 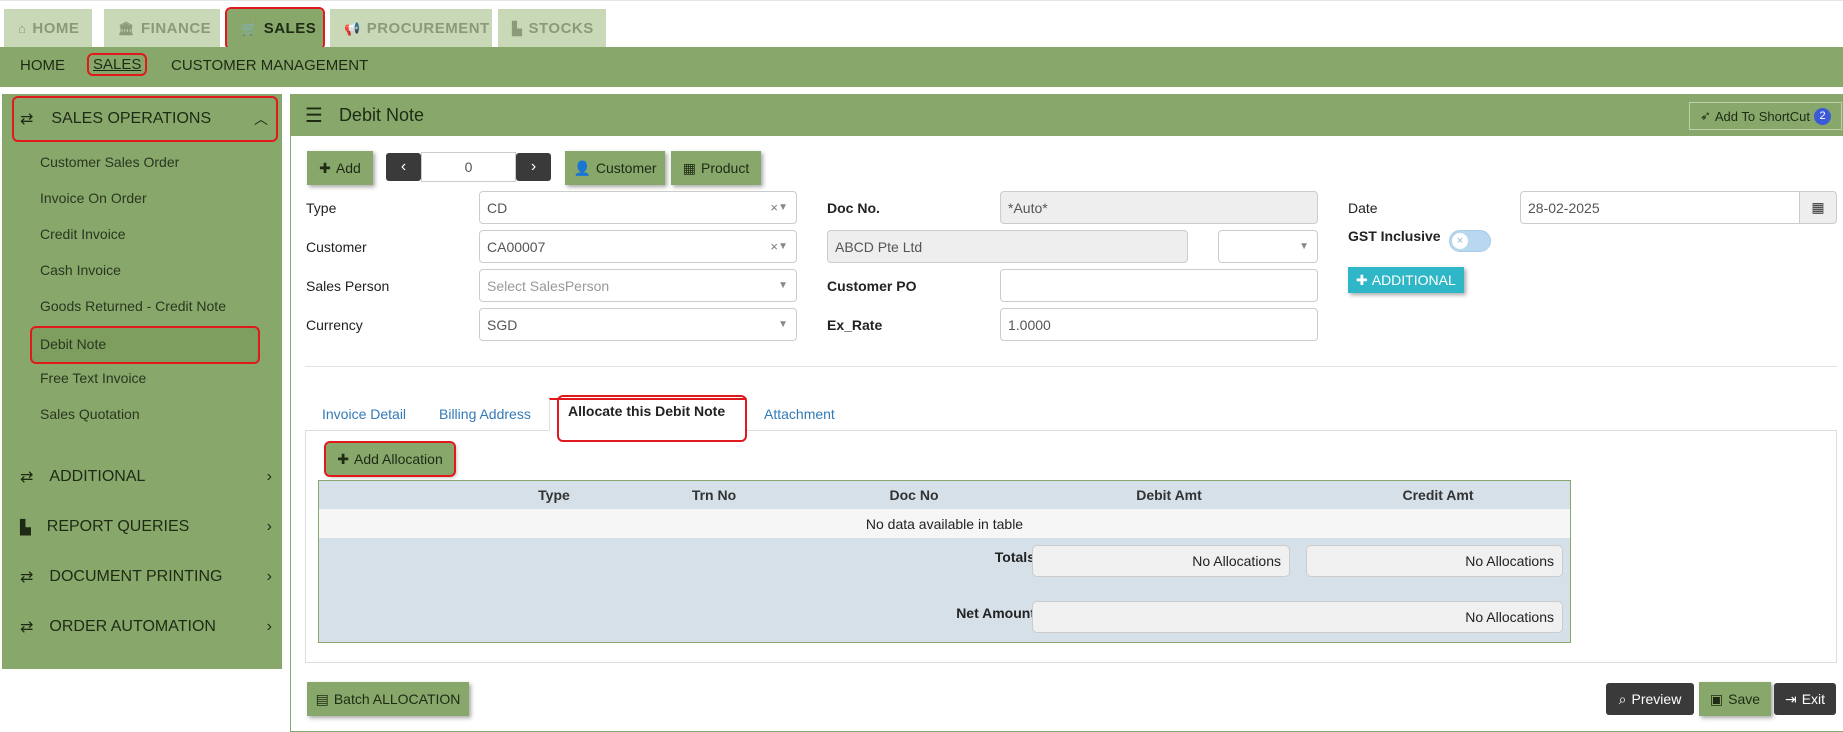 I want to click on sidebar-item-credit-invoice: Credit Invoice, so click(x=83, y=234).